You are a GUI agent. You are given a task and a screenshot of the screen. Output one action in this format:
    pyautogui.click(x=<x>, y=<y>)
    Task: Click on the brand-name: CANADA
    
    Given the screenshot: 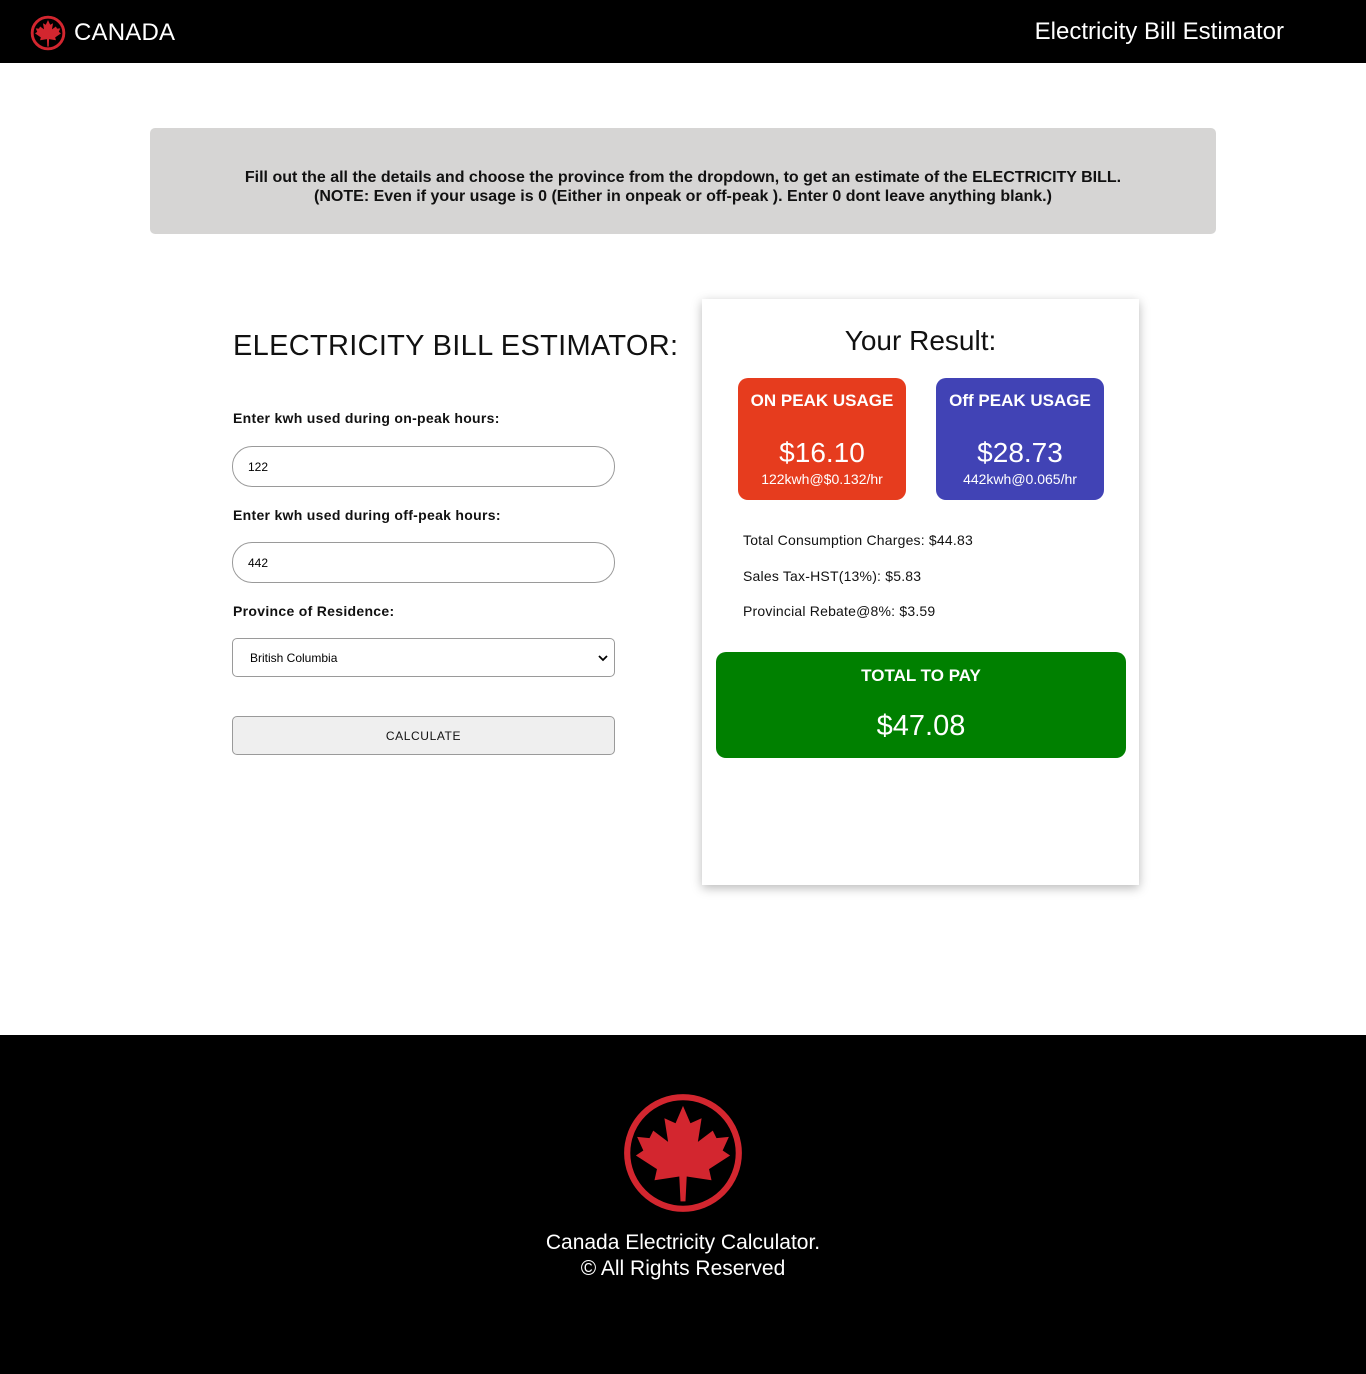 What is the action you would take?
    pyautogui.click(x=125, y=32)
    